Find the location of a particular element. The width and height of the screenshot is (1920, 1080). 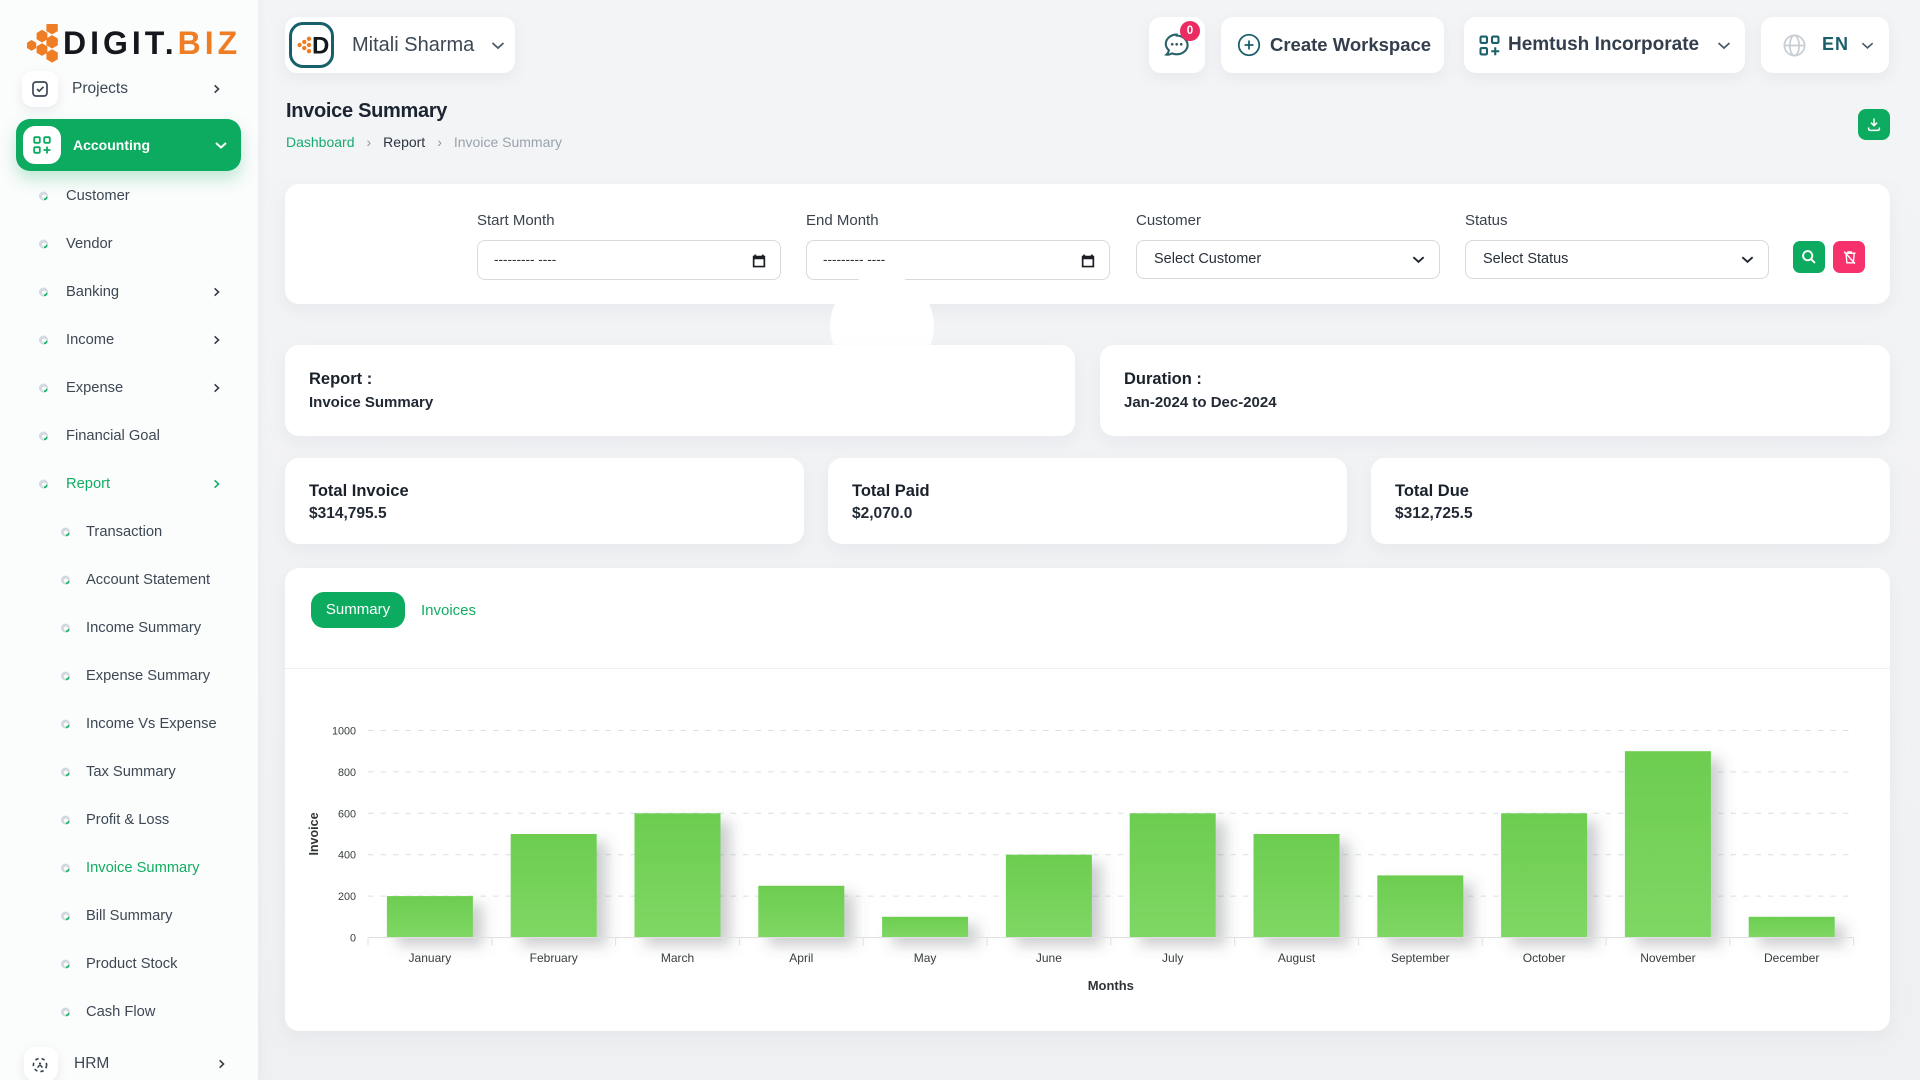

svg-text: July is located at coordinates (1172, 958).